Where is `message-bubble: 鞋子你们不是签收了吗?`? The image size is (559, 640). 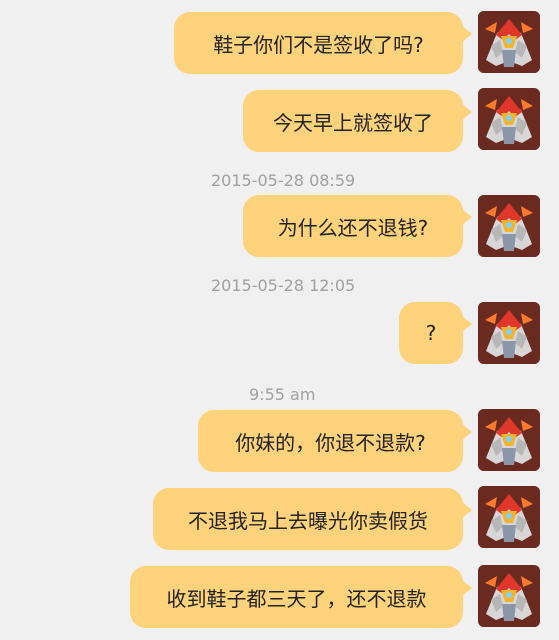
message-bubble: 鞋子你们不是签收了吗? is located at coordinates (323, 43).